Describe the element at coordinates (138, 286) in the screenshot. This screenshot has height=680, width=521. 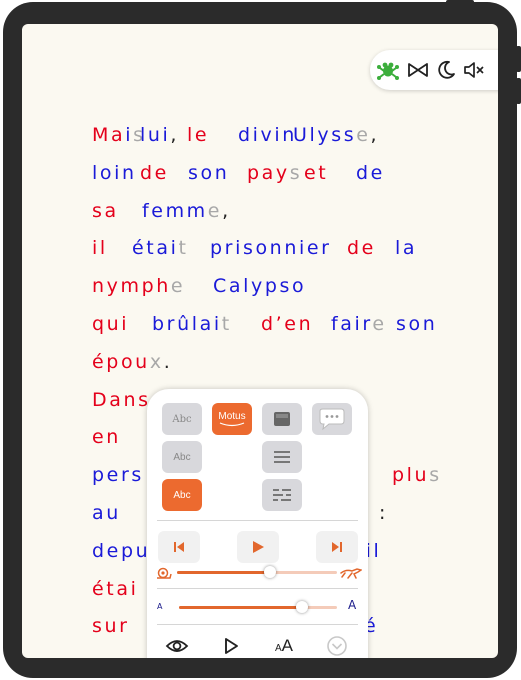
I see `text-word: nymphe` at that location.